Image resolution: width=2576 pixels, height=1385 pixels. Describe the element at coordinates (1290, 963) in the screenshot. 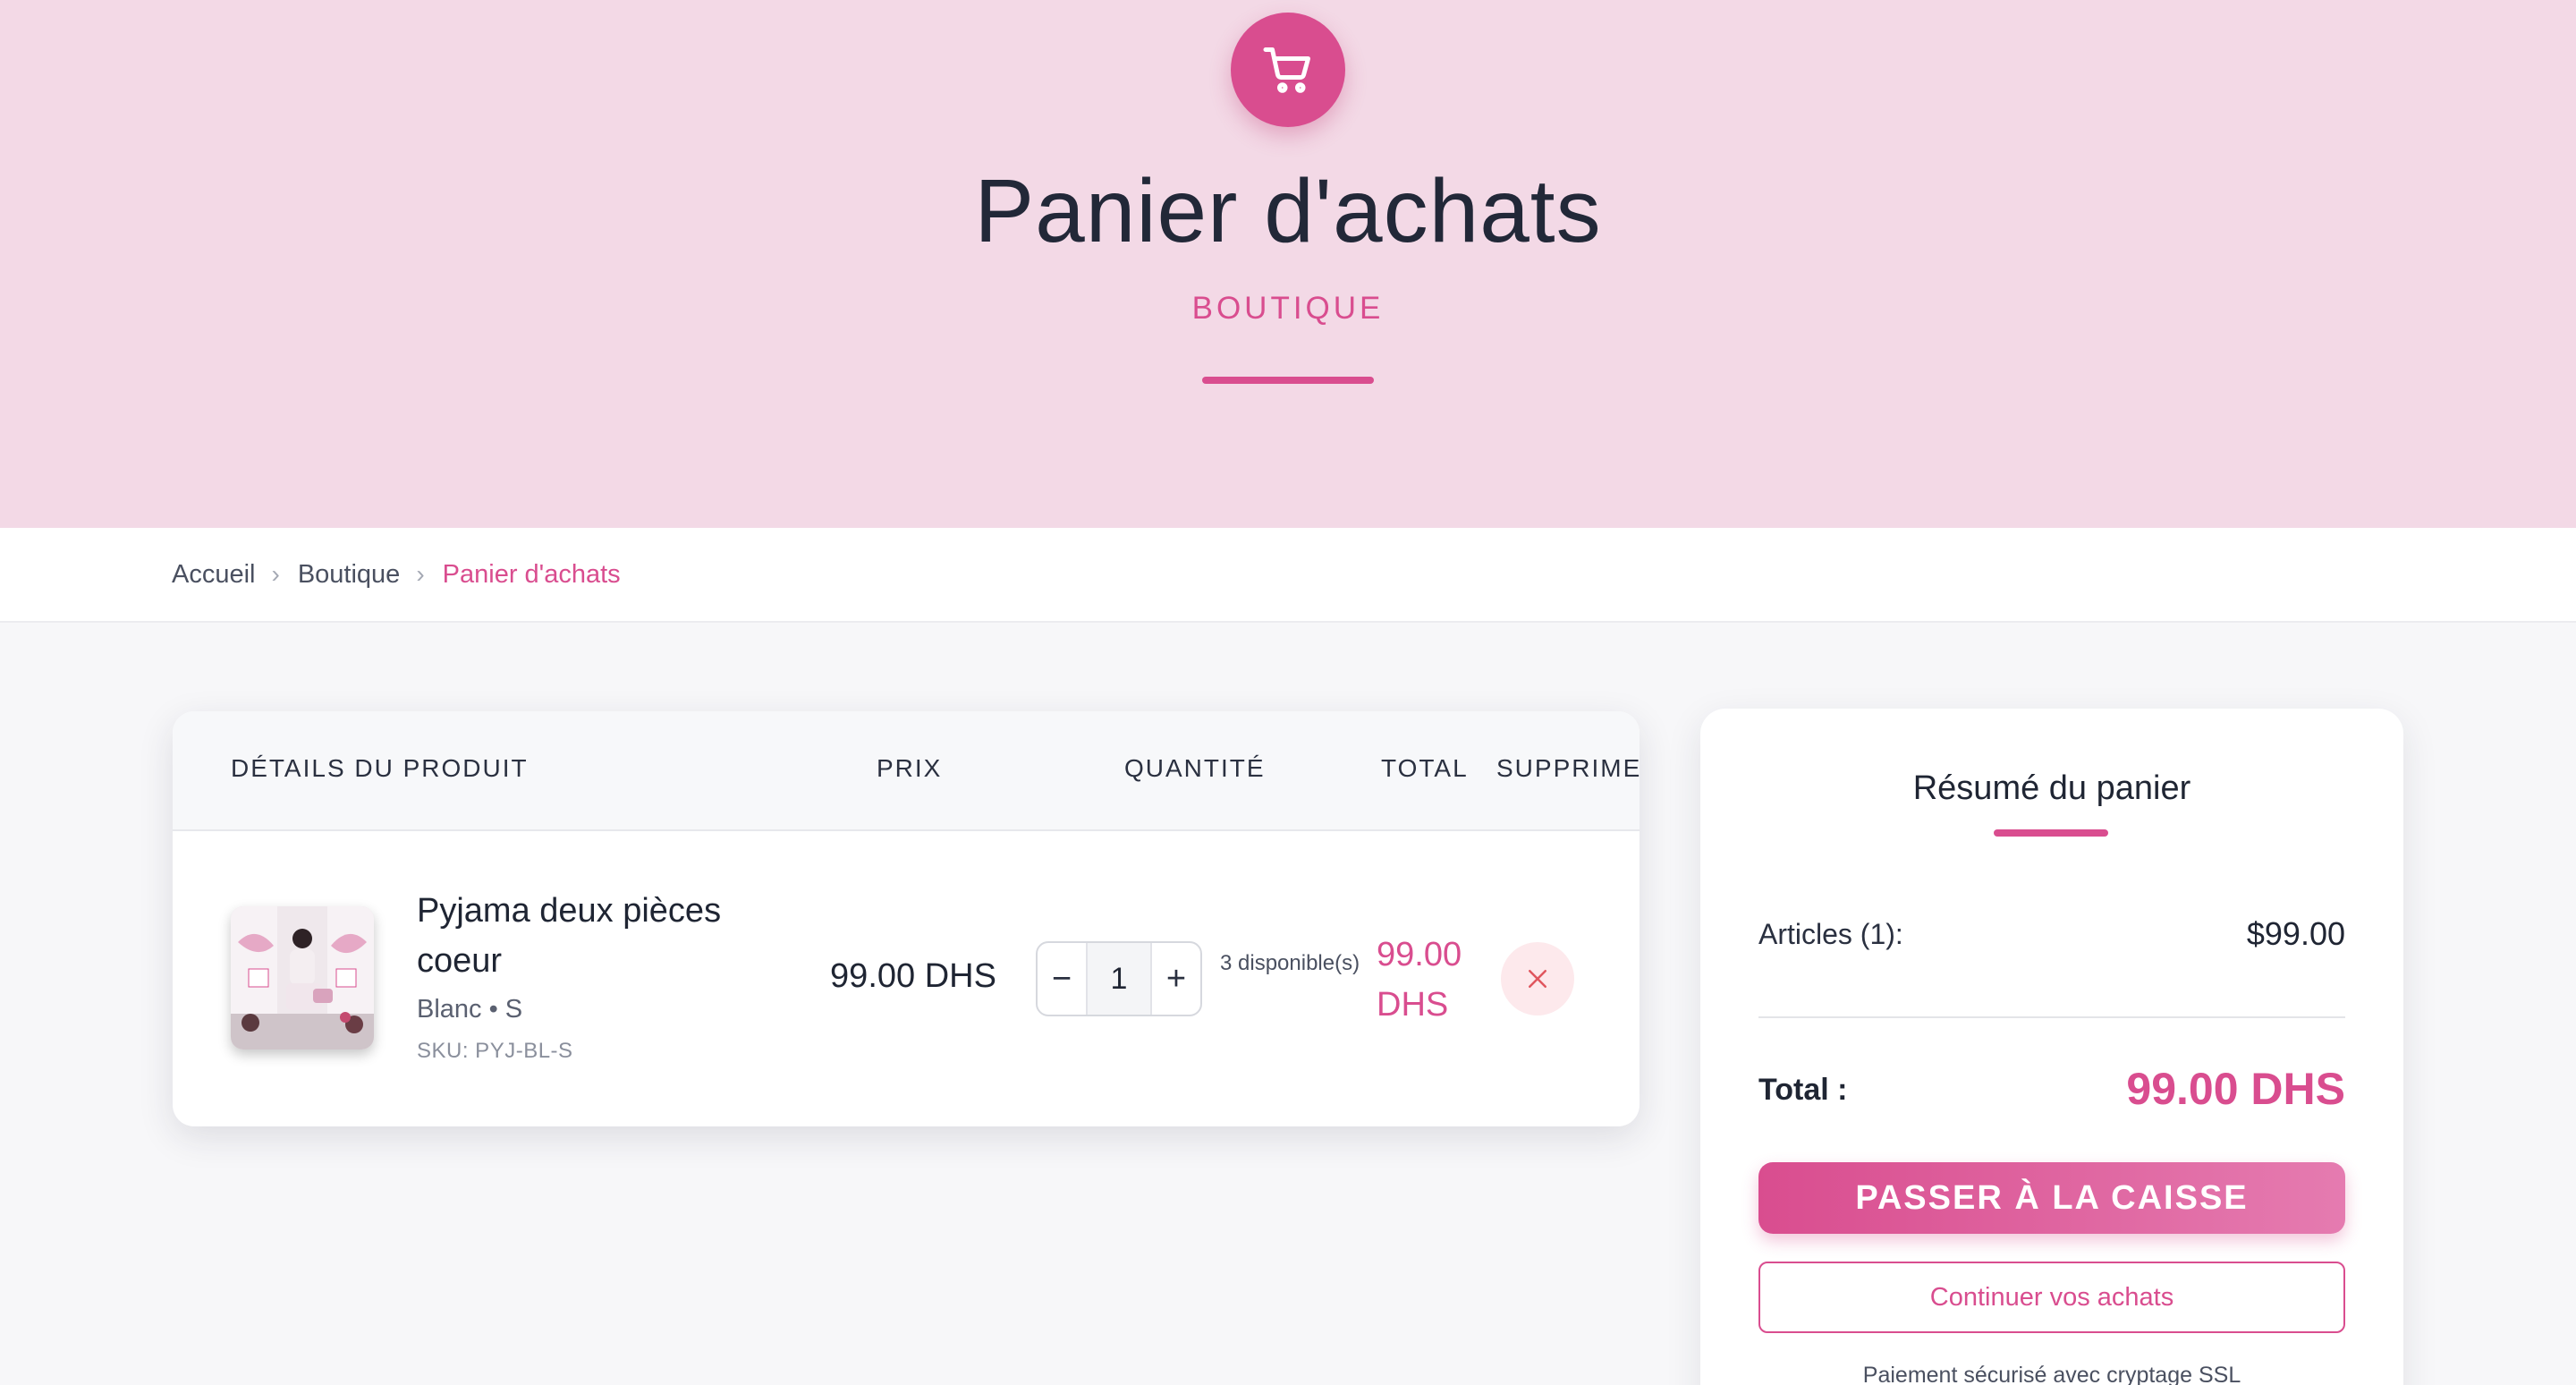

I see `stock-availability: 3 disponible(s)` at that location.